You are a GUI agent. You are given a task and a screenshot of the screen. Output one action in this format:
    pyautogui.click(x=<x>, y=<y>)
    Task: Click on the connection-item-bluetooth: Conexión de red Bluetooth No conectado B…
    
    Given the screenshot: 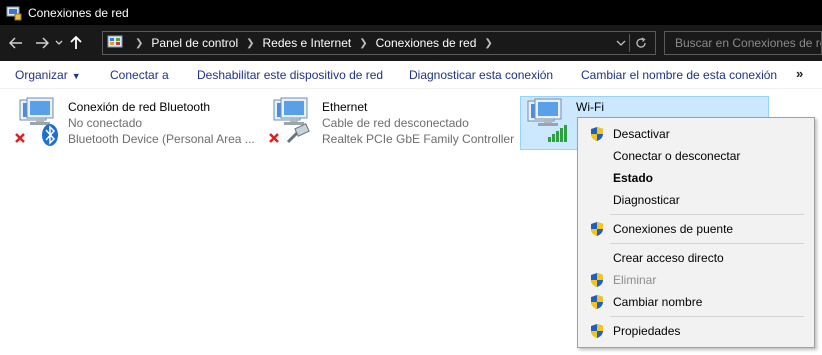 What is the action you would take?
    pyautogui.click(x=139, y=122)
    